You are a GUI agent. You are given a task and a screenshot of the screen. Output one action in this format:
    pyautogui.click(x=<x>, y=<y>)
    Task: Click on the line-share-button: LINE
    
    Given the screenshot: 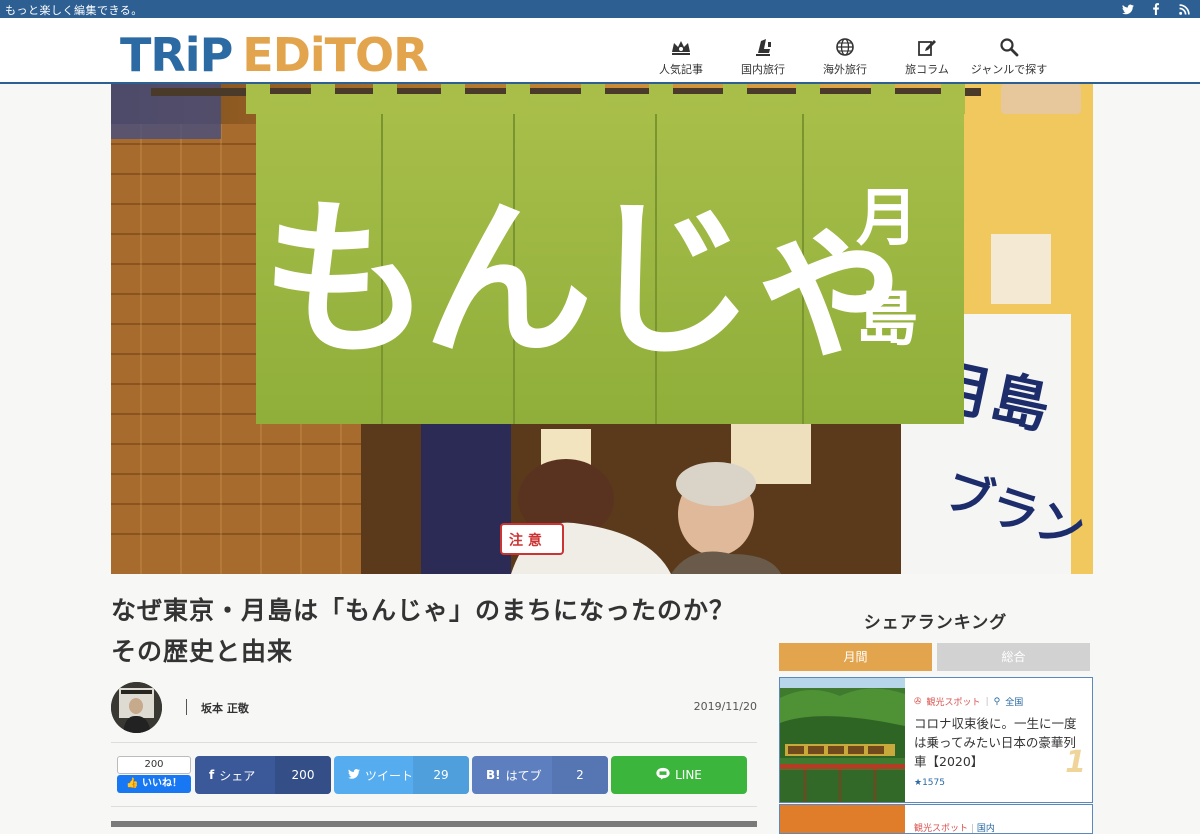 What is the action you would take?
    pyautogui.click(x=679, y=775)
    